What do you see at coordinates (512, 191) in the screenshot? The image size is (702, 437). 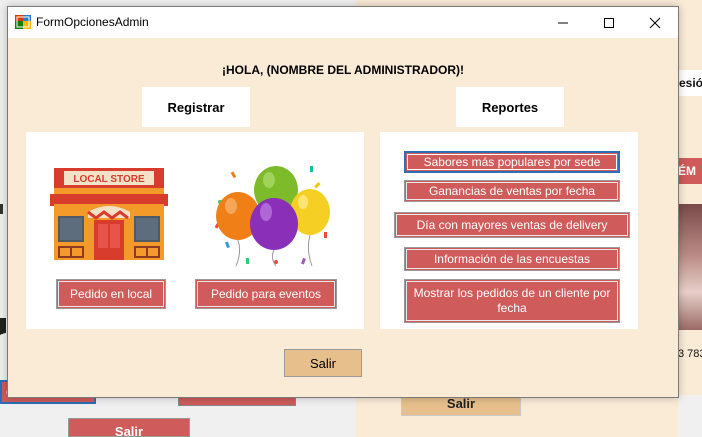 I see `ganancias-por-fecha-button: Ganancias de ventas por fecha` at bounding box center [512, 191].